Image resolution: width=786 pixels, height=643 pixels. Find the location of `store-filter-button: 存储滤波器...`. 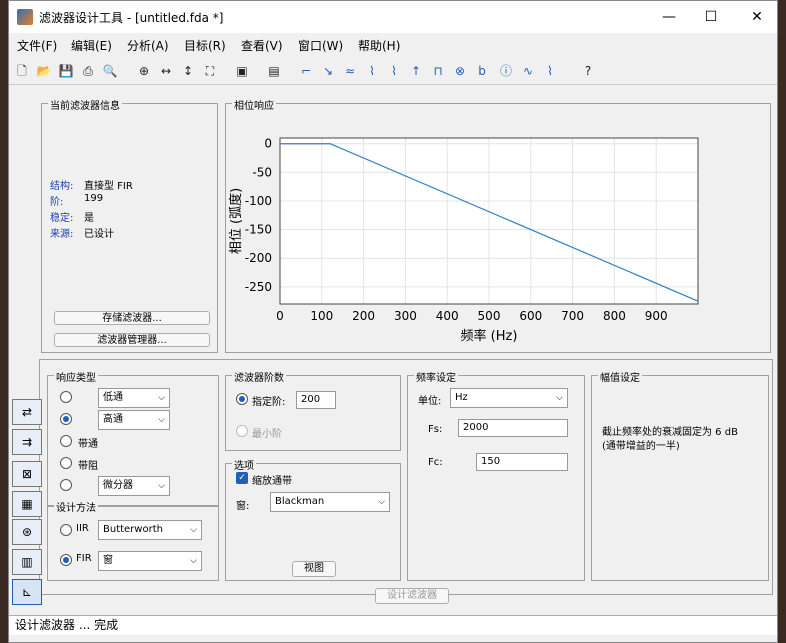

store-filter-button: 存储滤波器... is located at coordinates (132, 318).